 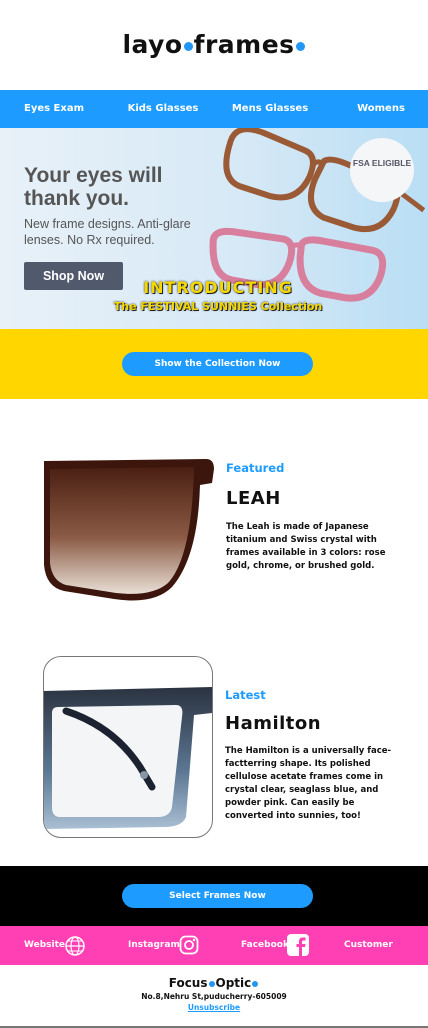 I want to click on website-link: Website, so click(x=54, y=945).